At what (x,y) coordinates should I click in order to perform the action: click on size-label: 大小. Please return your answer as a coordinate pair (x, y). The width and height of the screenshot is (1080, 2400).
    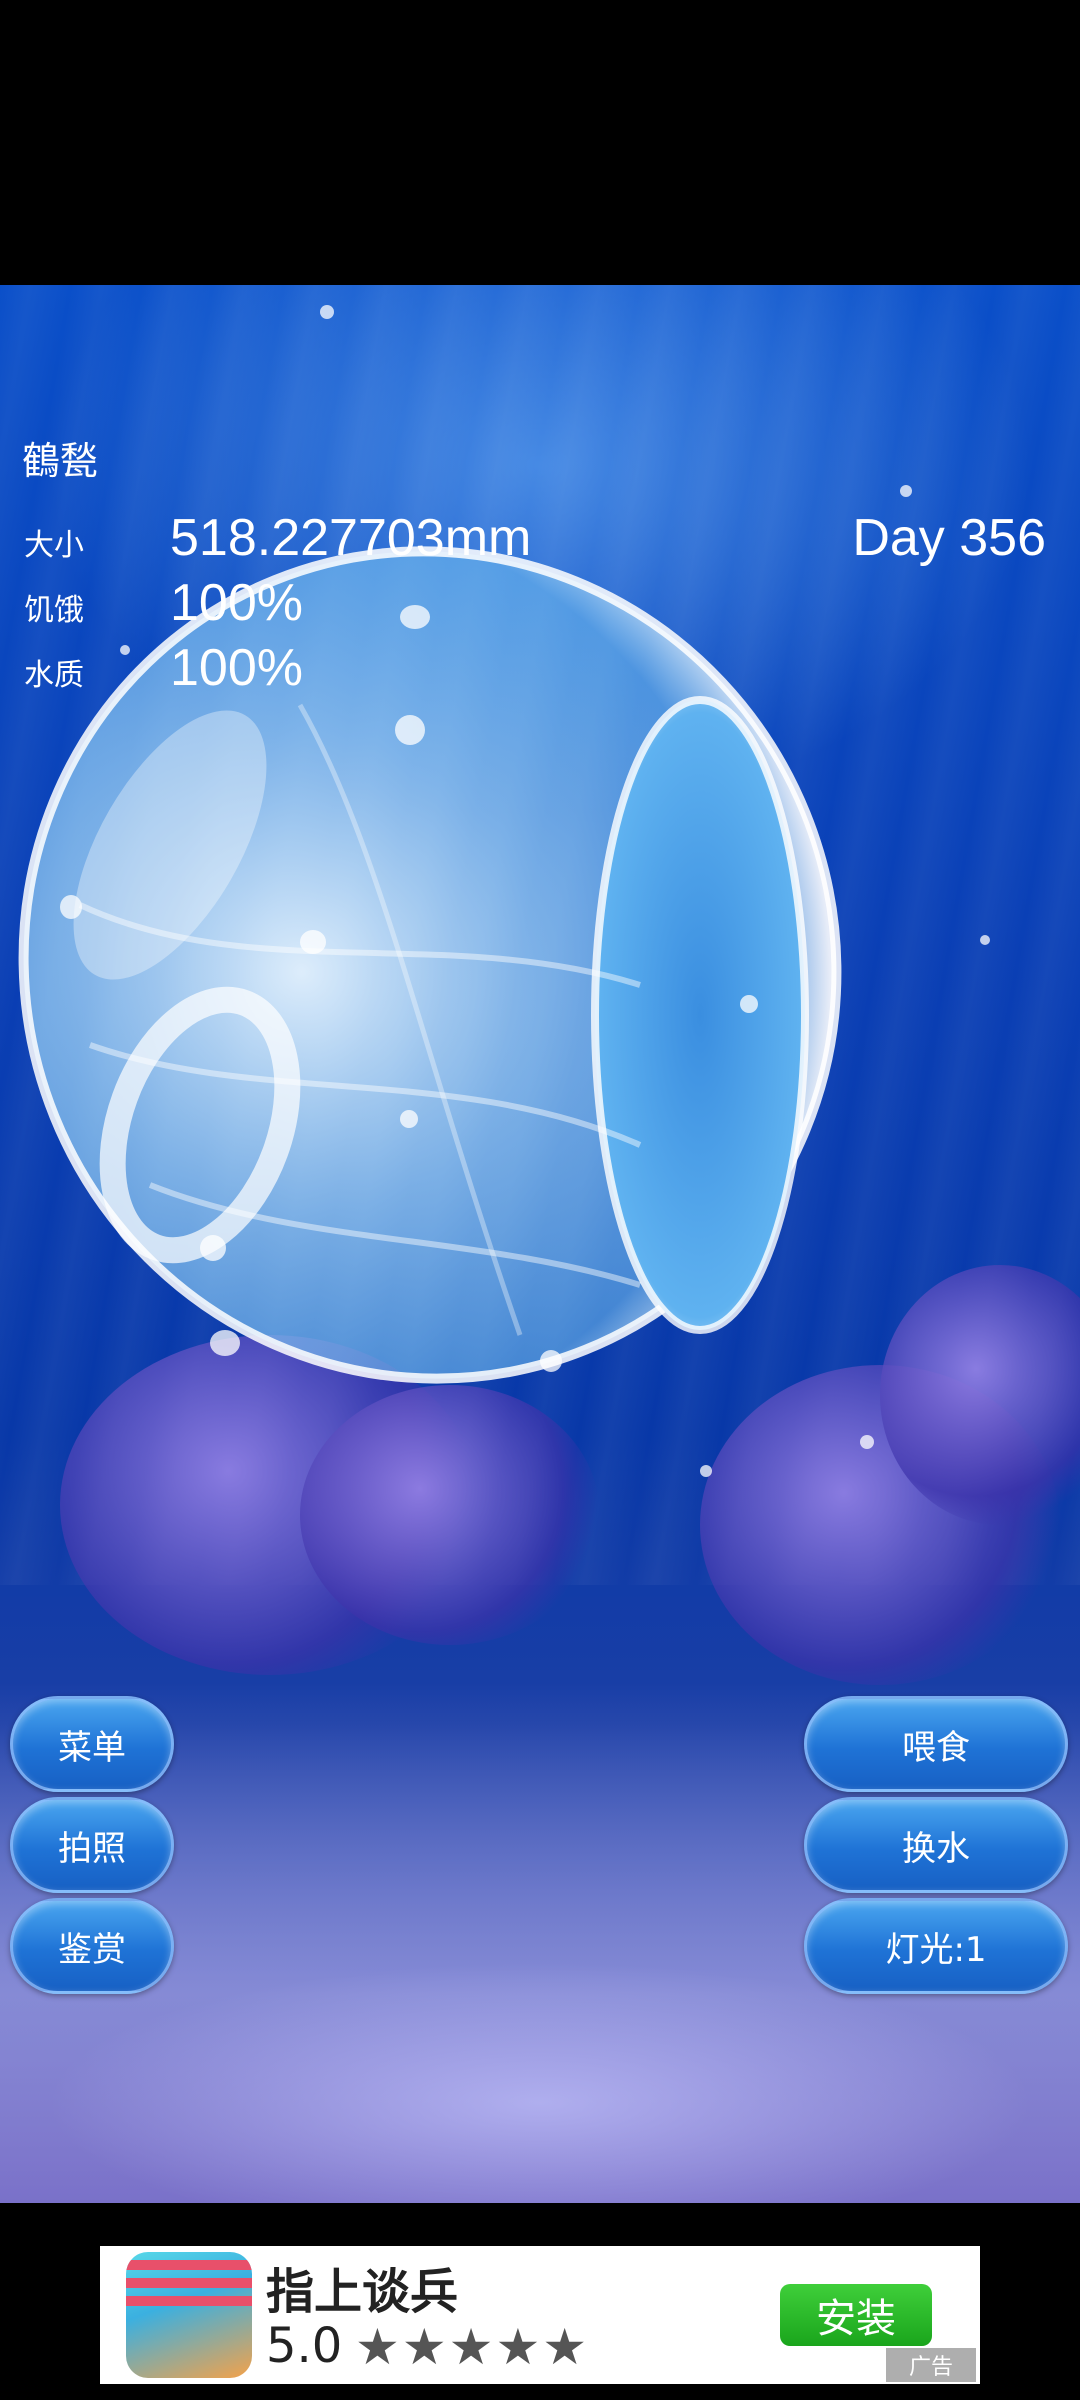
    Looking at the image, I should click on (54, 545).